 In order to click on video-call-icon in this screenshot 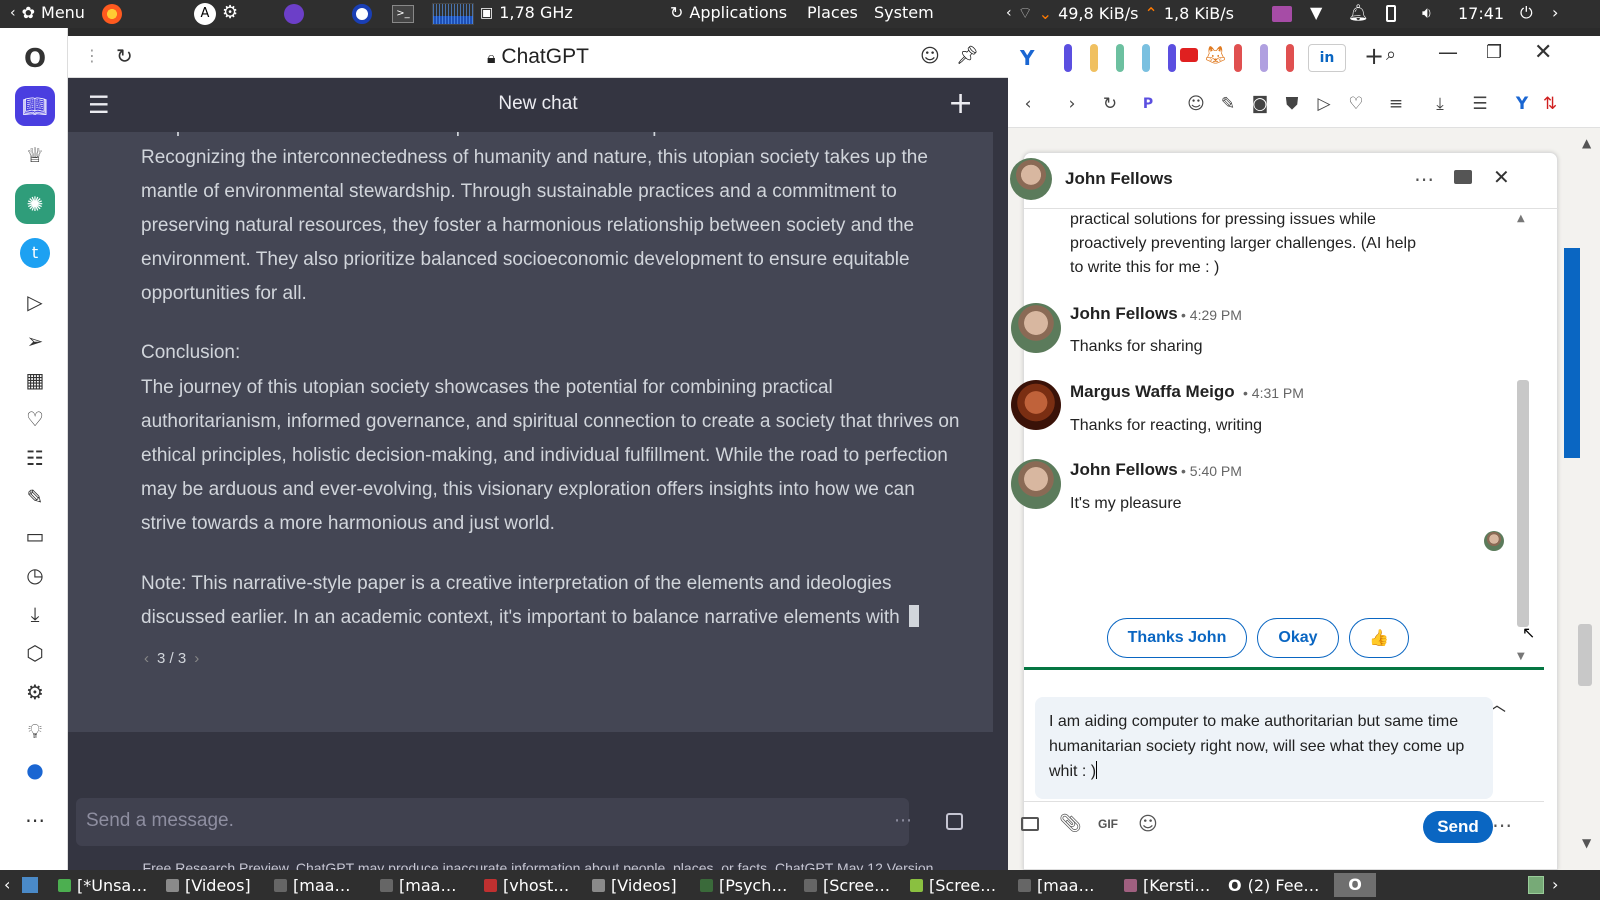, I will do `click(1463, 177)`.